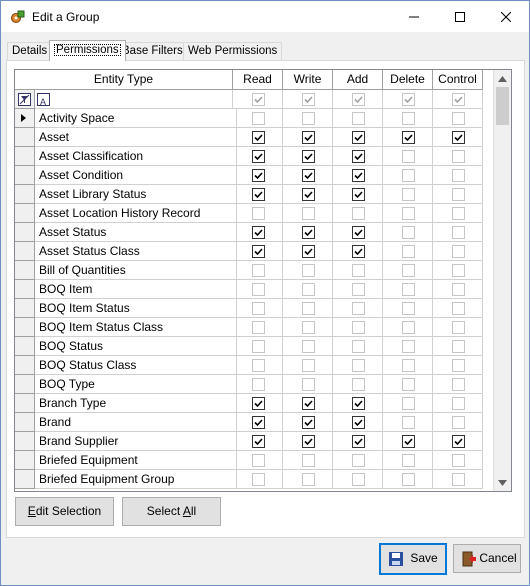  Describe the element at coordinates (408, 99) in the screenshot. I see `filter-checkbox-delete` at that location.